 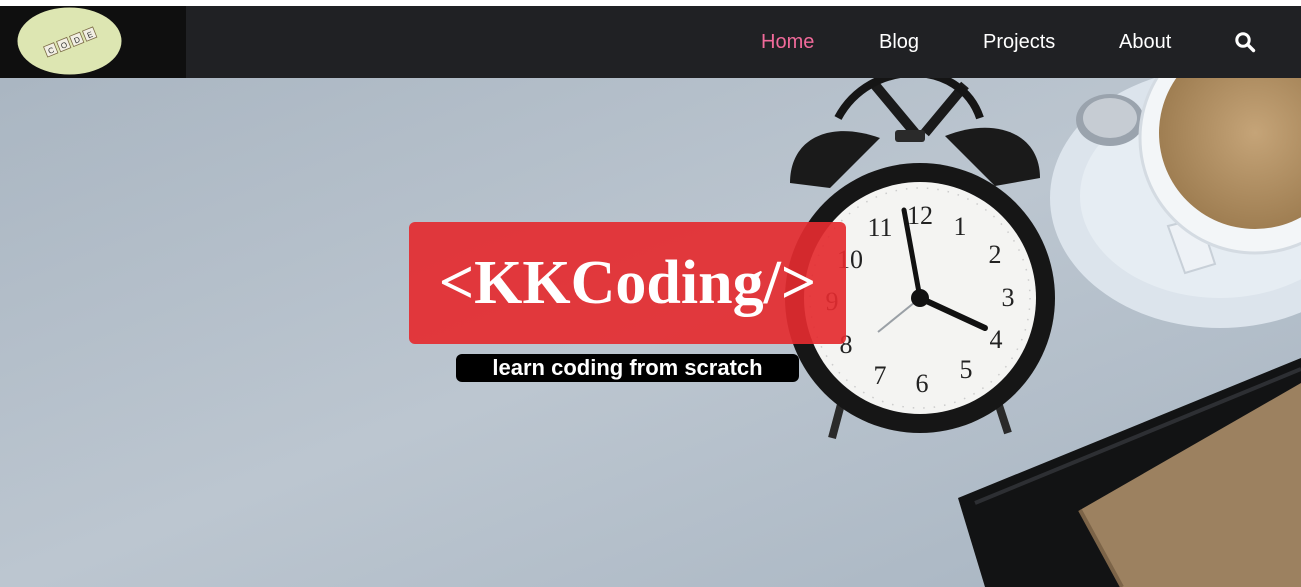 I want to click on clock-number-3: 3, so click(x=1008, y=297).